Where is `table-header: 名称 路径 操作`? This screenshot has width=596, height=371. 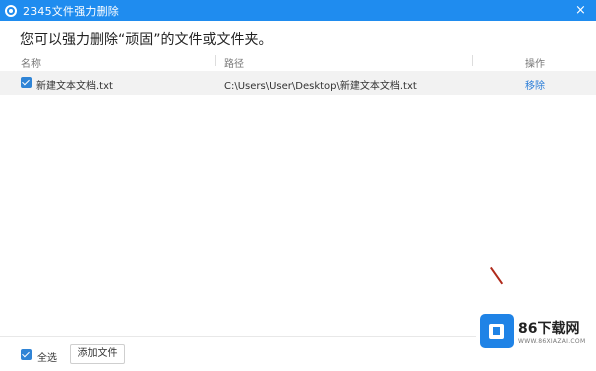 table-header: 名称 路径 操作 is located at coordinates (298, 61).